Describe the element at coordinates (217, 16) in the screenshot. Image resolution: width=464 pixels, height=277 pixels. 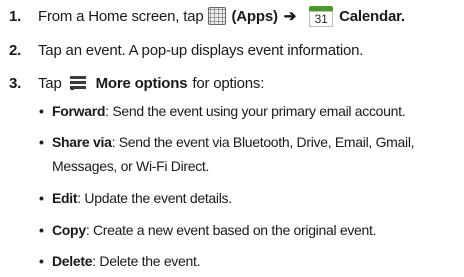
I see `apps-grid-icon` at that location.